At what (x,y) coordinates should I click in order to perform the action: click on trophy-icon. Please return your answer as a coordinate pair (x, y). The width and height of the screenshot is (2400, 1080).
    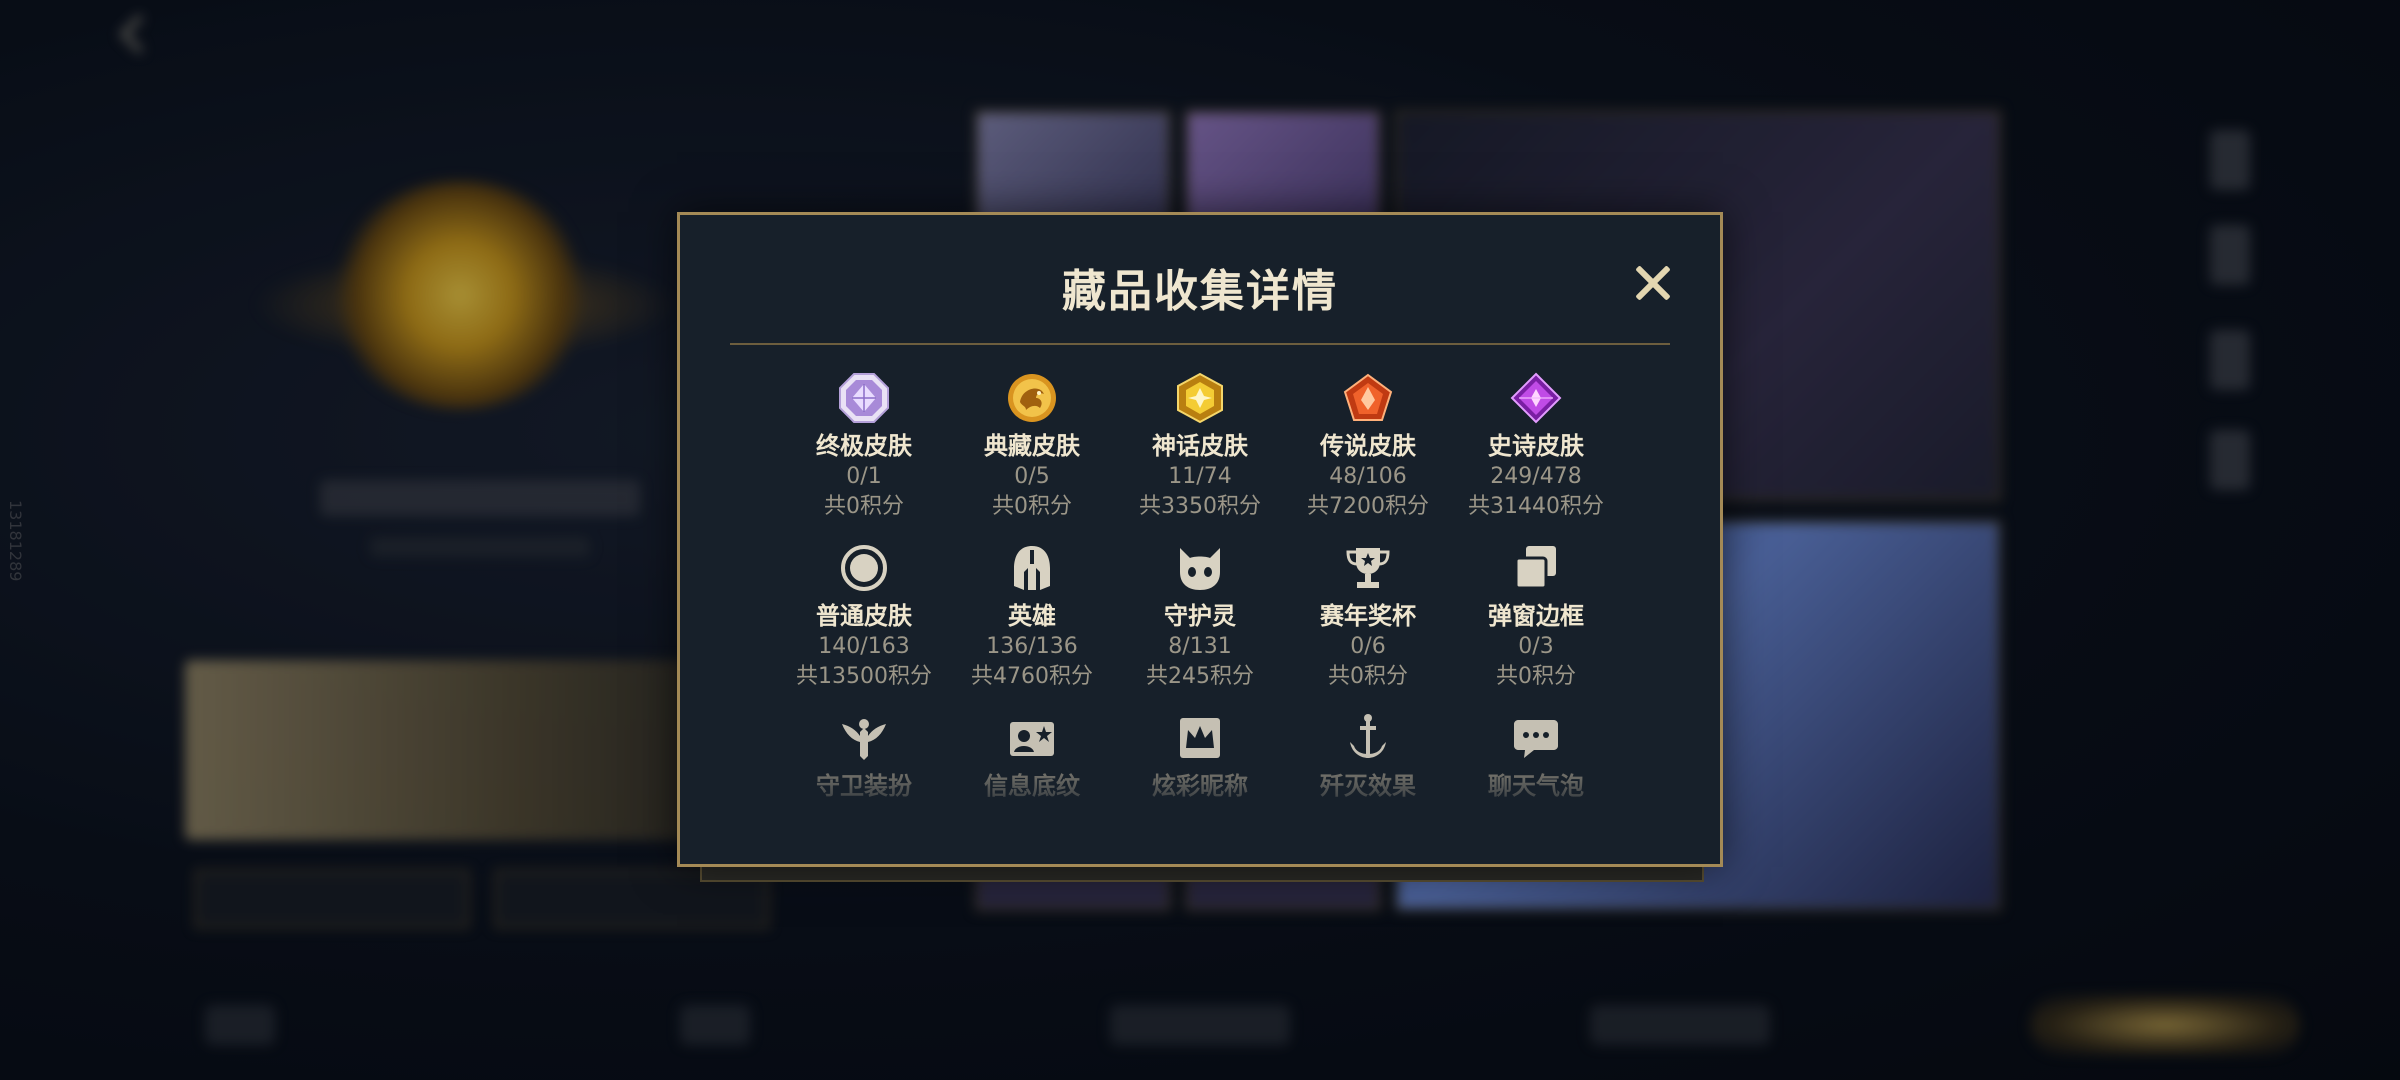
    Looking at the image, I should click on (1368, 568).